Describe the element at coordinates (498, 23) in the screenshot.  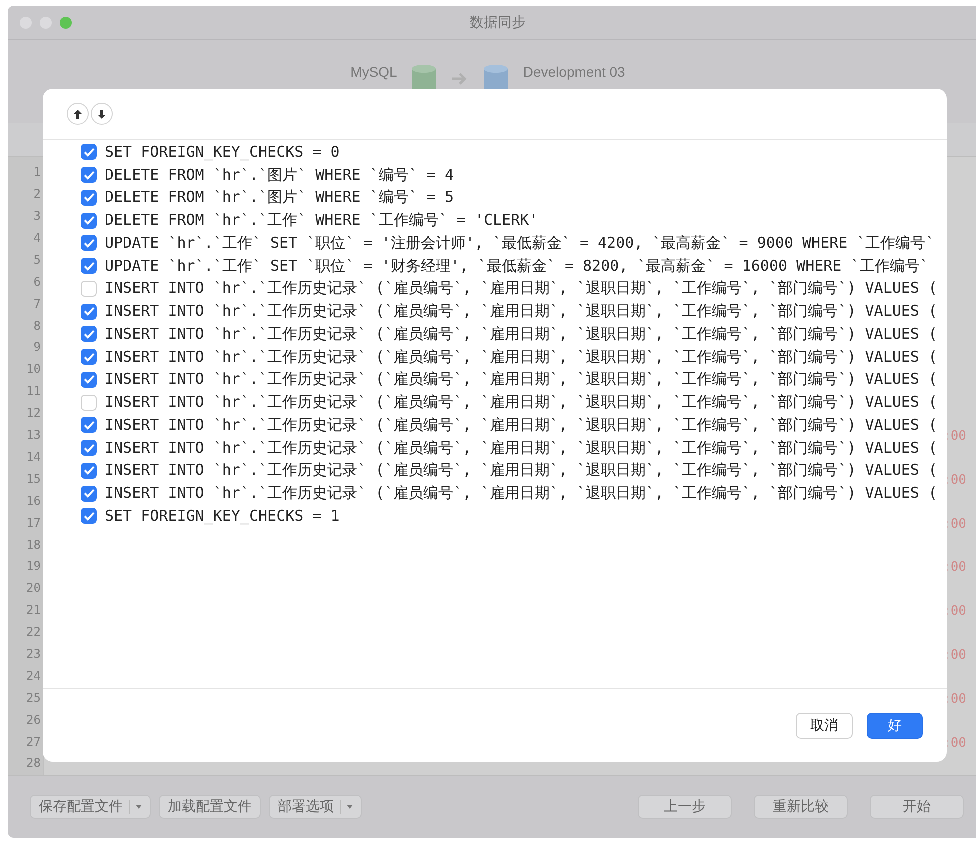
I see `window-title: 数据同步` at that location.